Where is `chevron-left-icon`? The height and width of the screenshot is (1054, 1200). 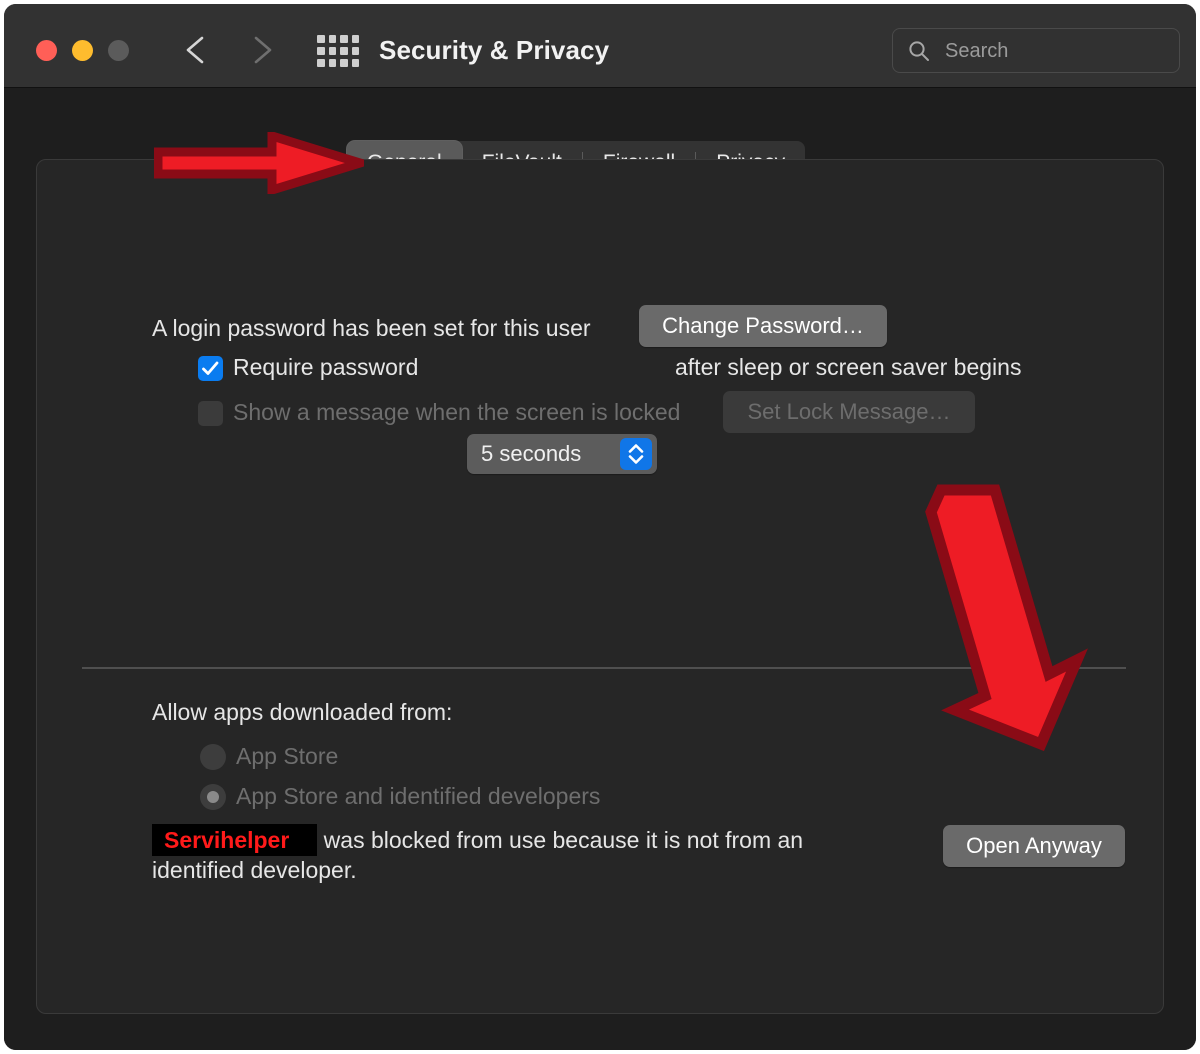 chevron-left-icon is located at coordinates (195, 50).